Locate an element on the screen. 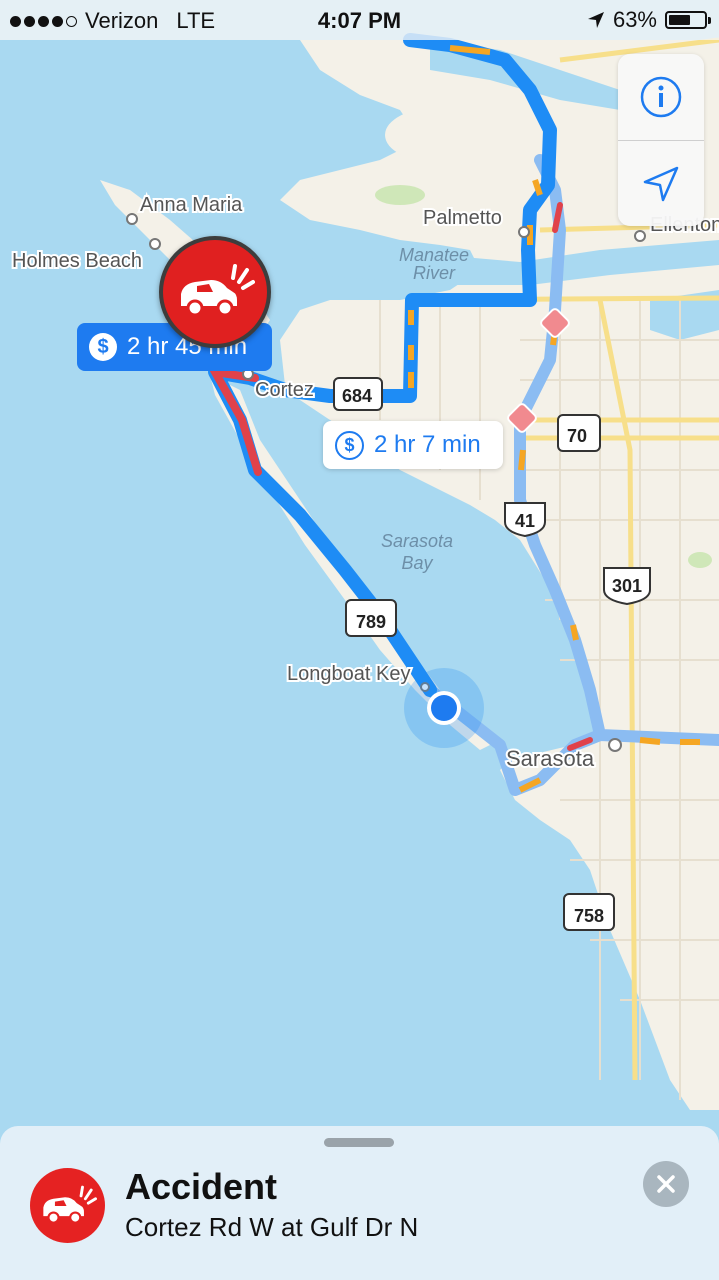 The image size is (719, 1280). label-palmetto: Palmetto is located at coordinates (462, 218).